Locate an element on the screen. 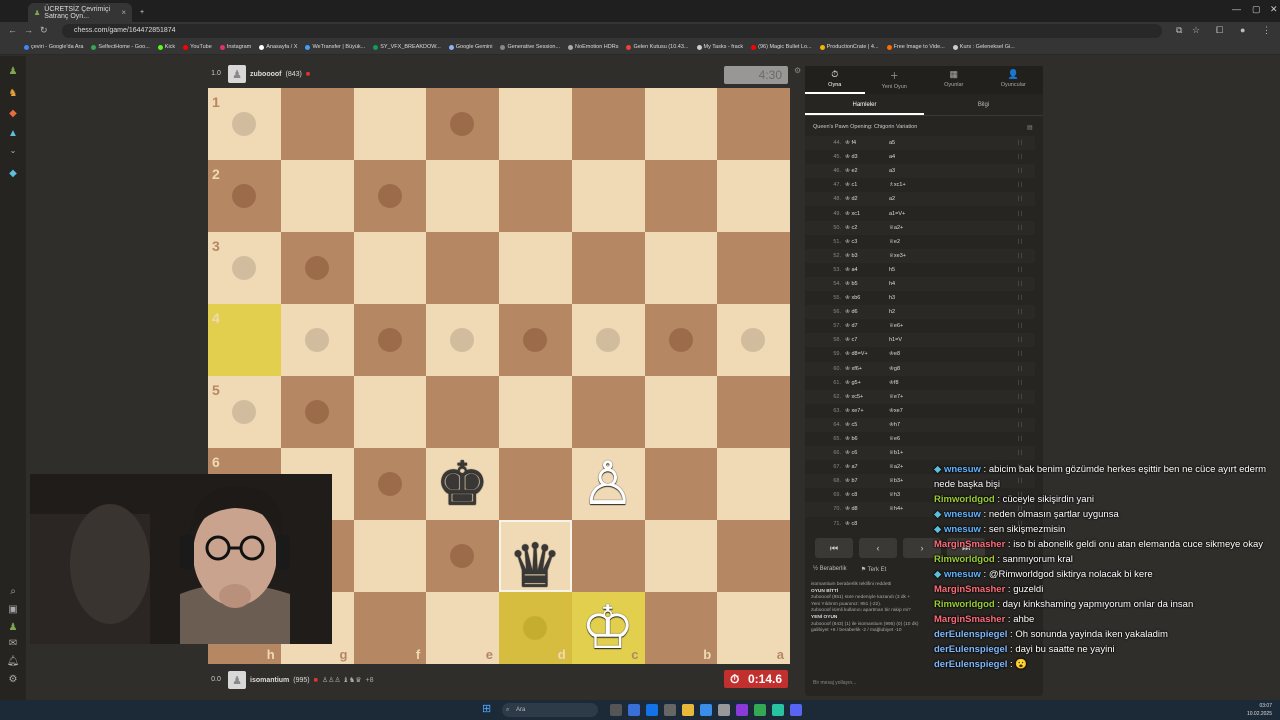  white-pawn-piece: ♙ is located at coordinates (608, 484).